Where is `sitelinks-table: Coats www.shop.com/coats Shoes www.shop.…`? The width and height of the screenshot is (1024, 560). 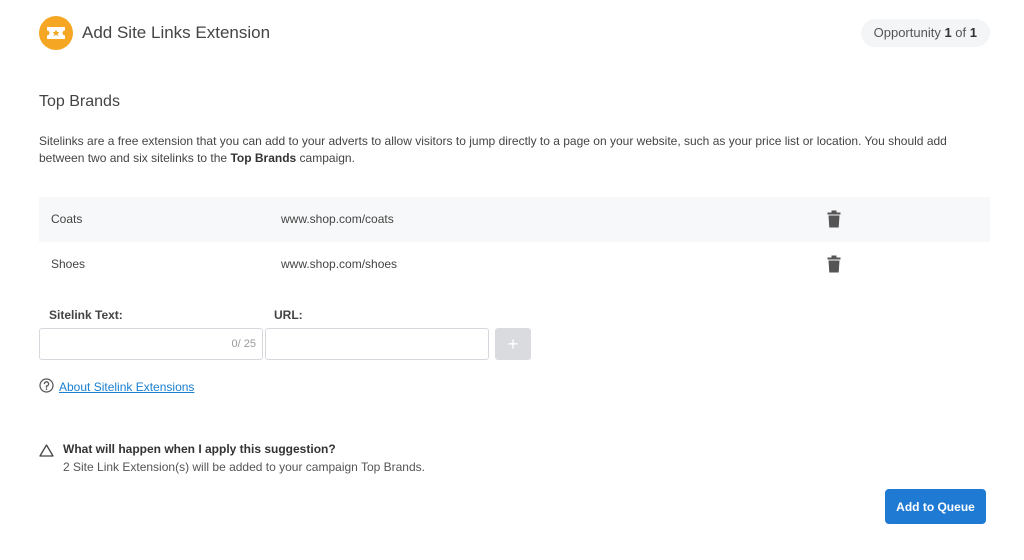 sitelinks-table: Coats www.shop.com/coats Shoes www.shop.… is located at coordinates (514, 242).